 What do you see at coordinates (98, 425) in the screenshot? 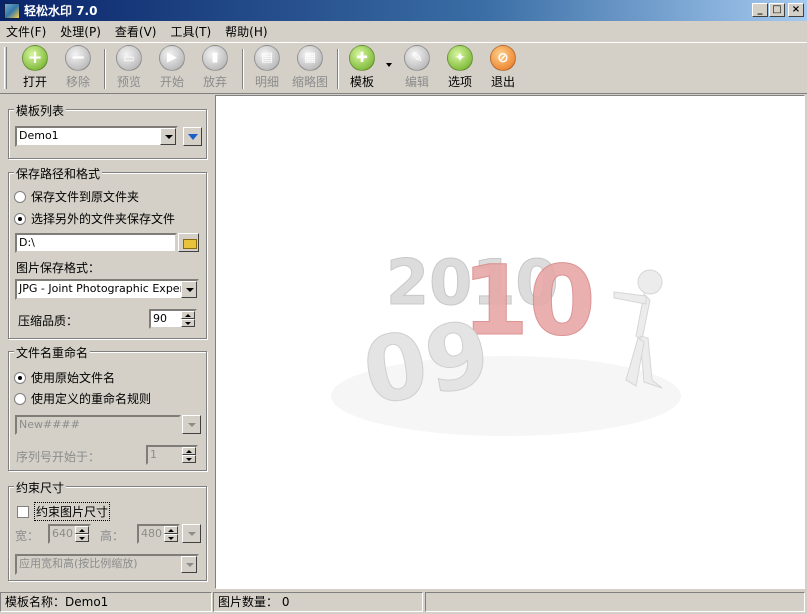
I see `rename-pattern-input: New####` at bounding box center [98, 425].